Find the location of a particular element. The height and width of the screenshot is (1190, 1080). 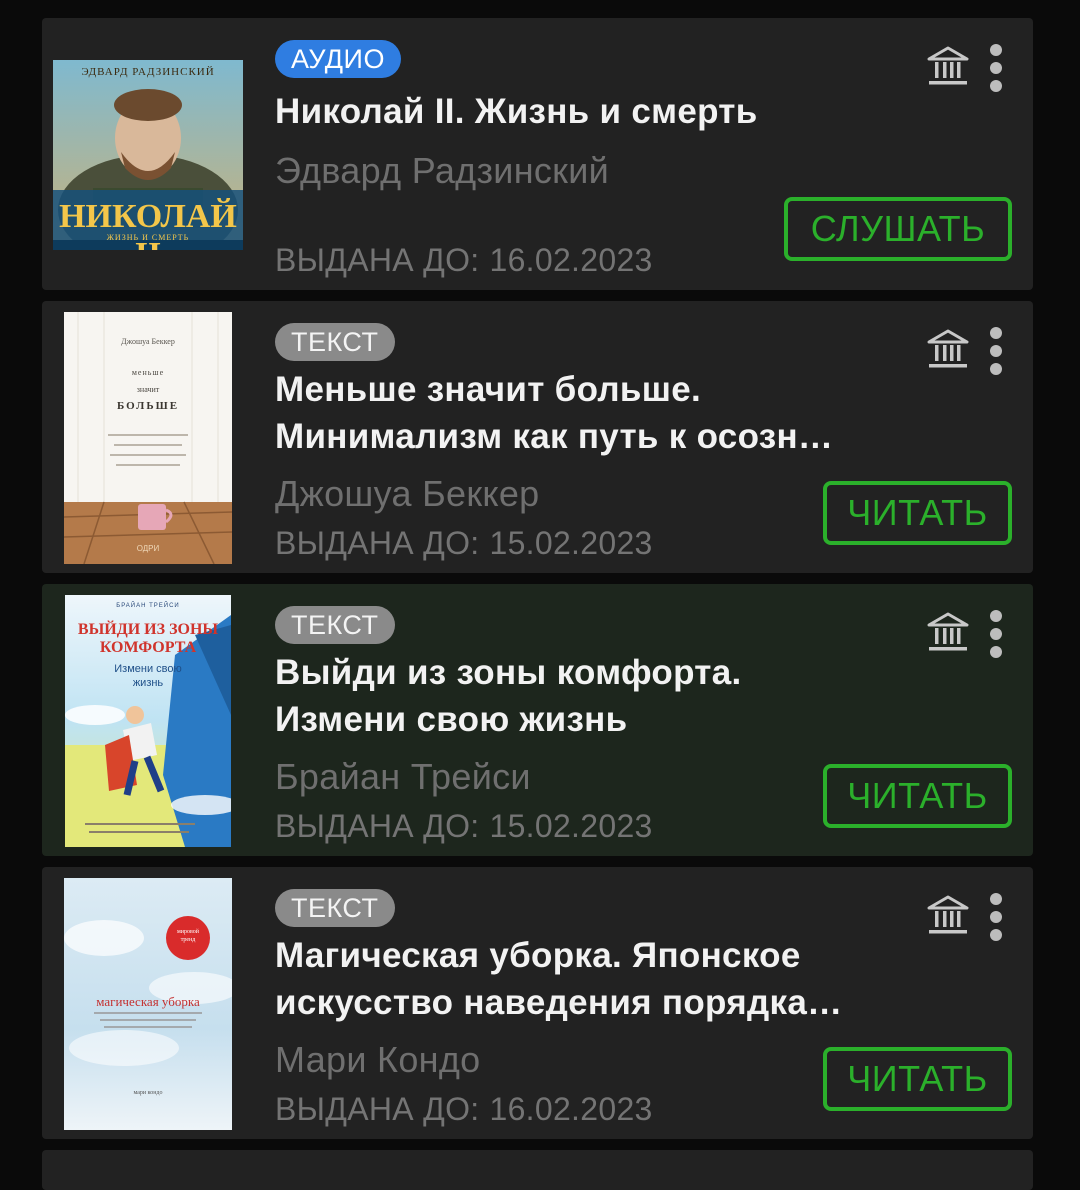

book-author: Брайан Трейси is located at coordinates (403, 777).